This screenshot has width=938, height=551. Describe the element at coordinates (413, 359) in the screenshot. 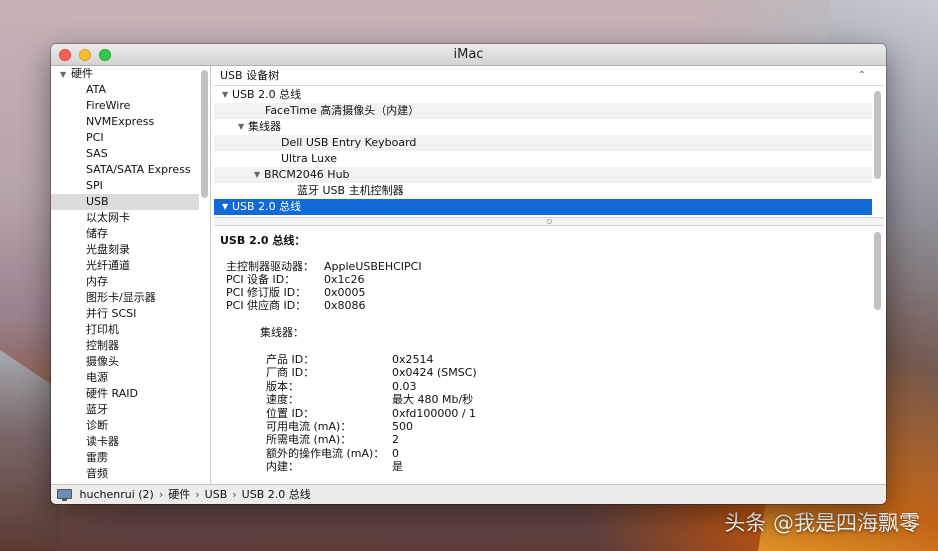

I see `property-value: 0x2514` at that location.